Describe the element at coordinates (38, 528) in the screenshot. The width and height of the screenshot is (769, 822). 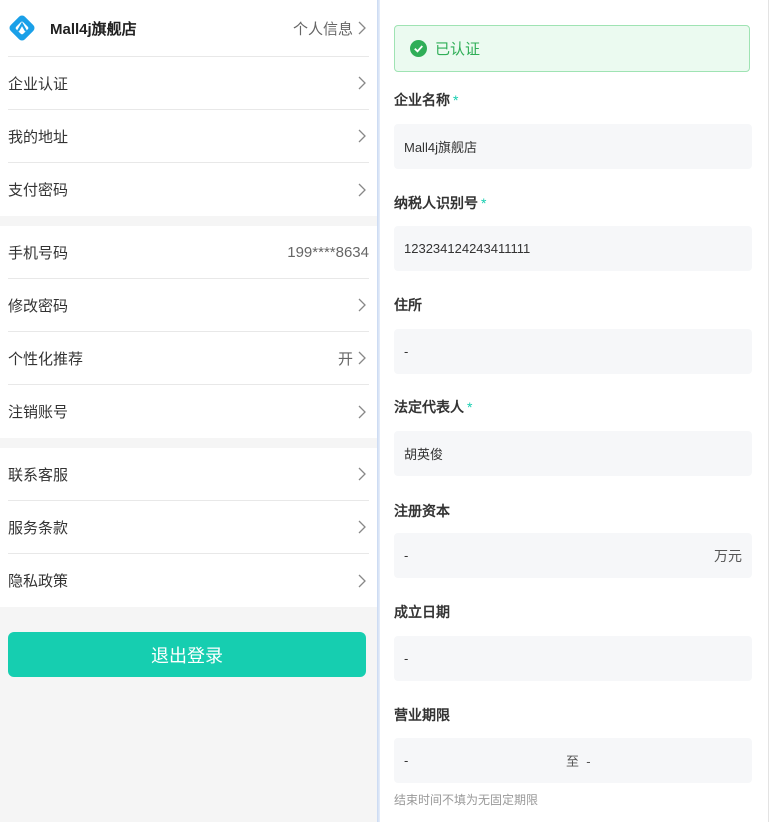
I see `settings-item-label: 服务条款` at that location.